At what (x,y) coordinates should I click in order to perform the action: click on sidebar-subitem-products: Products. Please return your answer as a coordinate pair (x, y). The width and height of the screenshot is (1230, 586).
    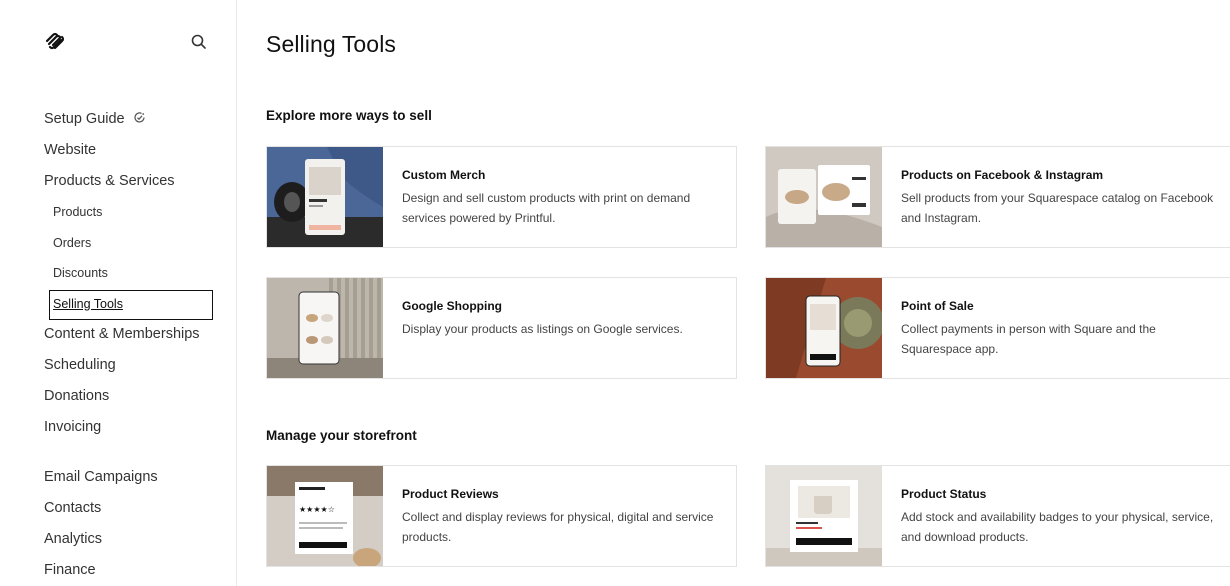
    Looking at the image, I should click on (122, 216).